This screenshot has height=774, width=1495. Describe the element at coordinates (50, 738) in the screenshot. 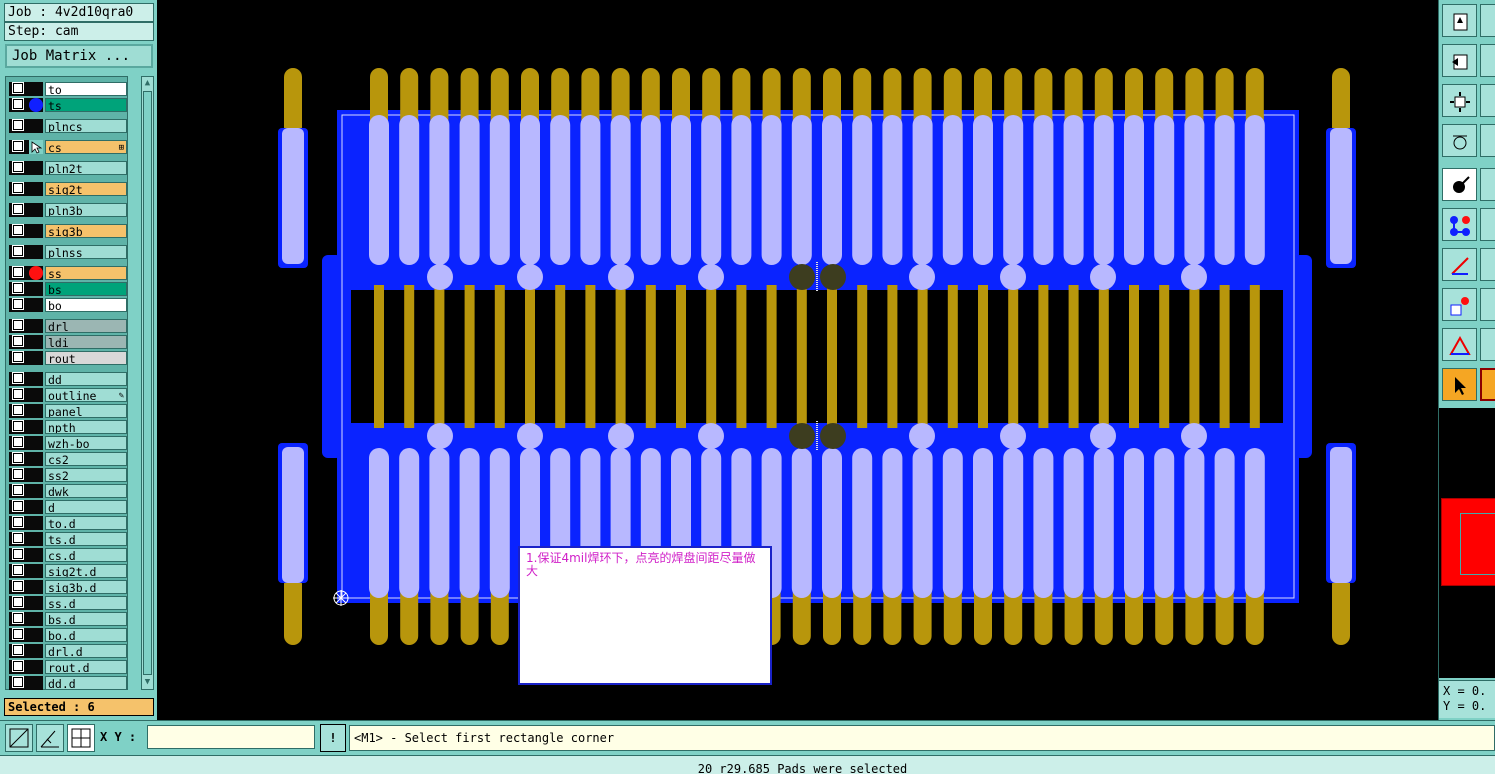

I see `snap-angle-icon` at that location.